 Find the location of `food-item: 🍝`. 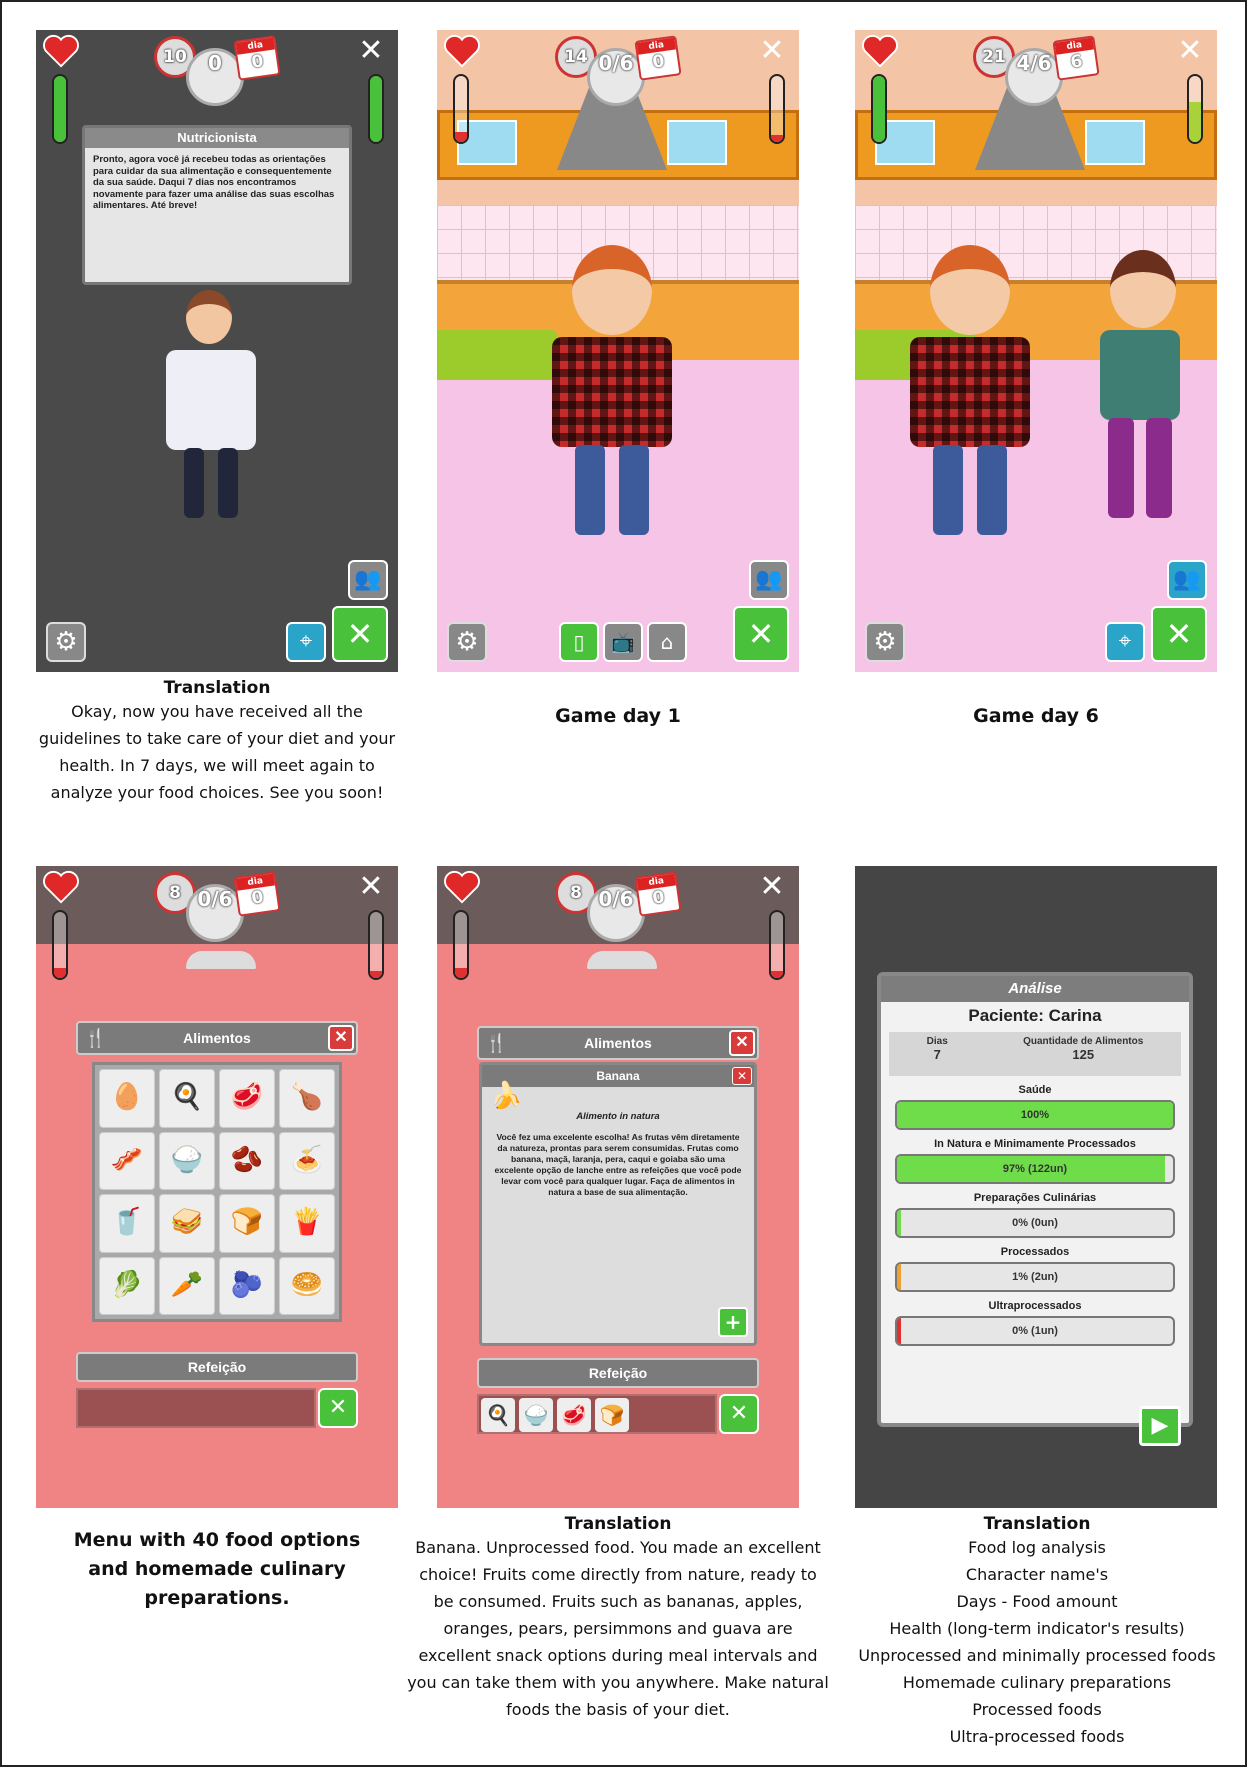

food-item: 🍝 is located at coordinates (307, 1160).